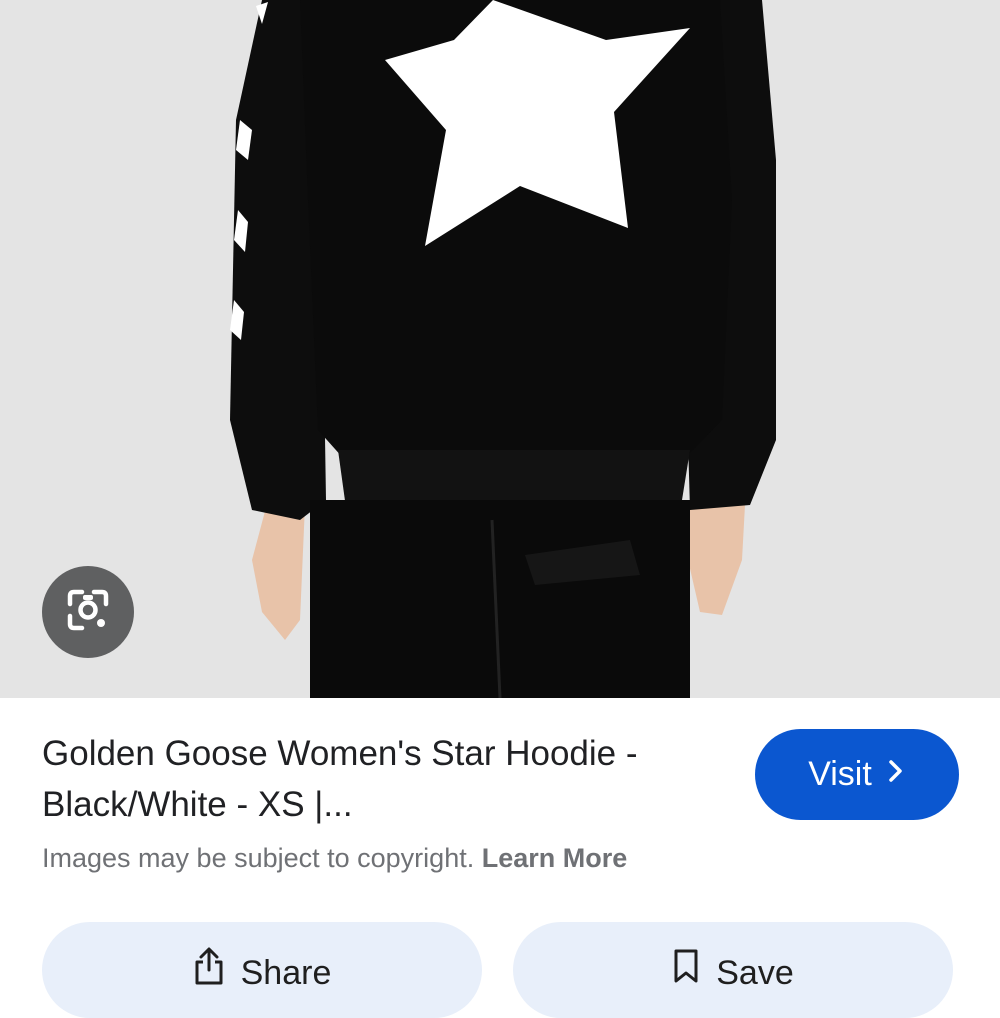 The width and height of the screenshot is (1000, 1018). Describe the element at coordinates (555, 858) in the screenshot. I see `learn-more-link: Learn More` at that location.